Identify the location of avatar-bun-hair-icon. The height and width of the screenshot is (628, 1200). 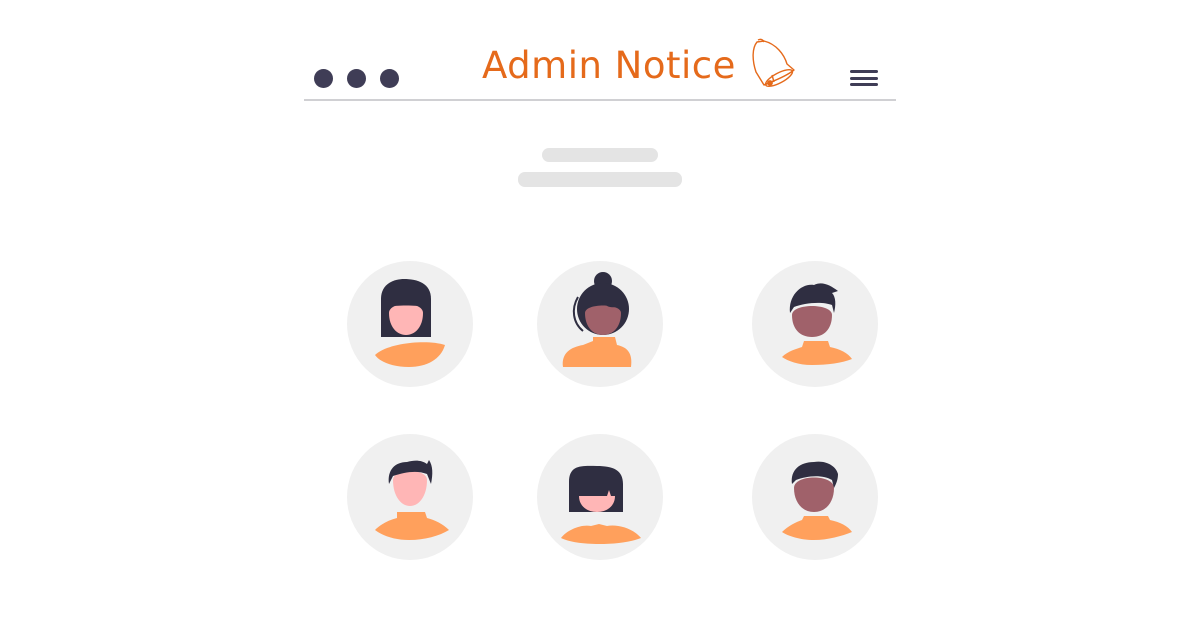
(600, 324).